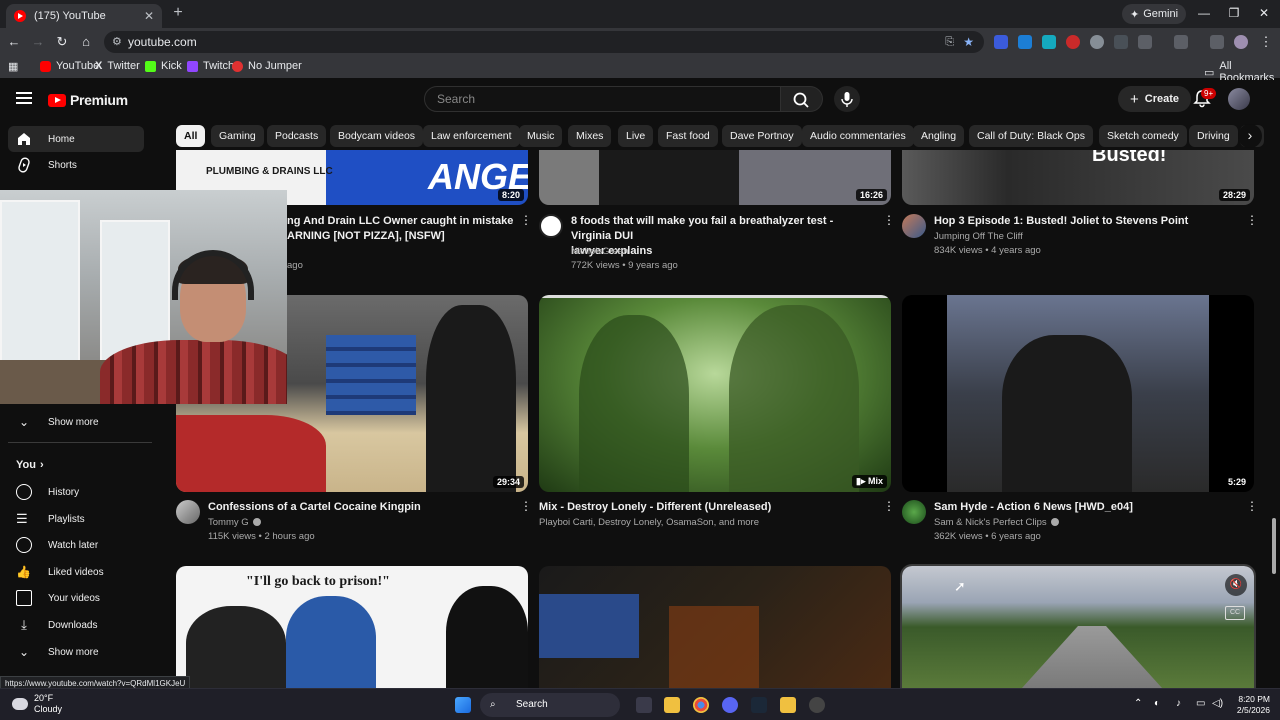 The height and width of the screenshot is (720, 1280). What do you see at coordinates (1078, 627) in the screenshot?
I see `video-preview-player: 🔇 CC ➚` at bounding box center [1078, 627].